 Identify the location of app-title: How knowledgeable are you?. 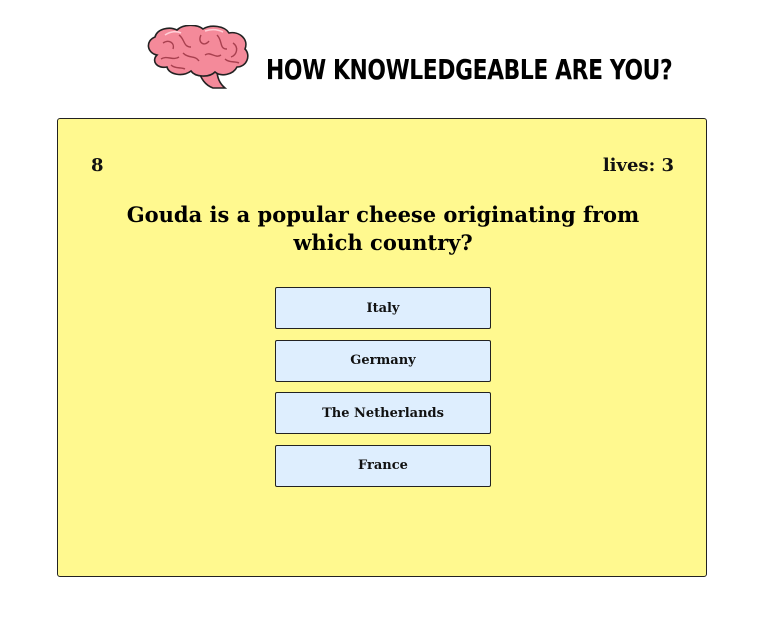
(469, 69).